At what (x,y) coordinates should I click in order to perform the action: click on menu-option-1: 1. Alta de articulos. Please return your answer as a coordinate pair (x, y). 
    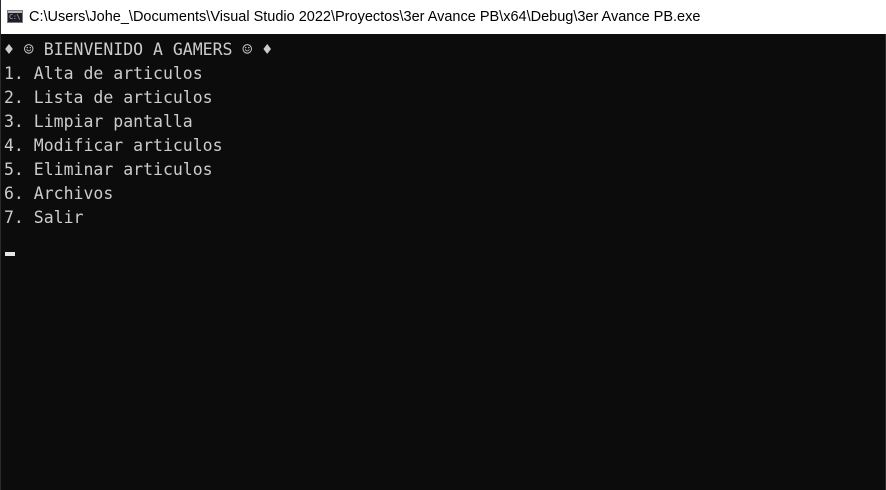
    Looking at the image, I should click on (103, 73).